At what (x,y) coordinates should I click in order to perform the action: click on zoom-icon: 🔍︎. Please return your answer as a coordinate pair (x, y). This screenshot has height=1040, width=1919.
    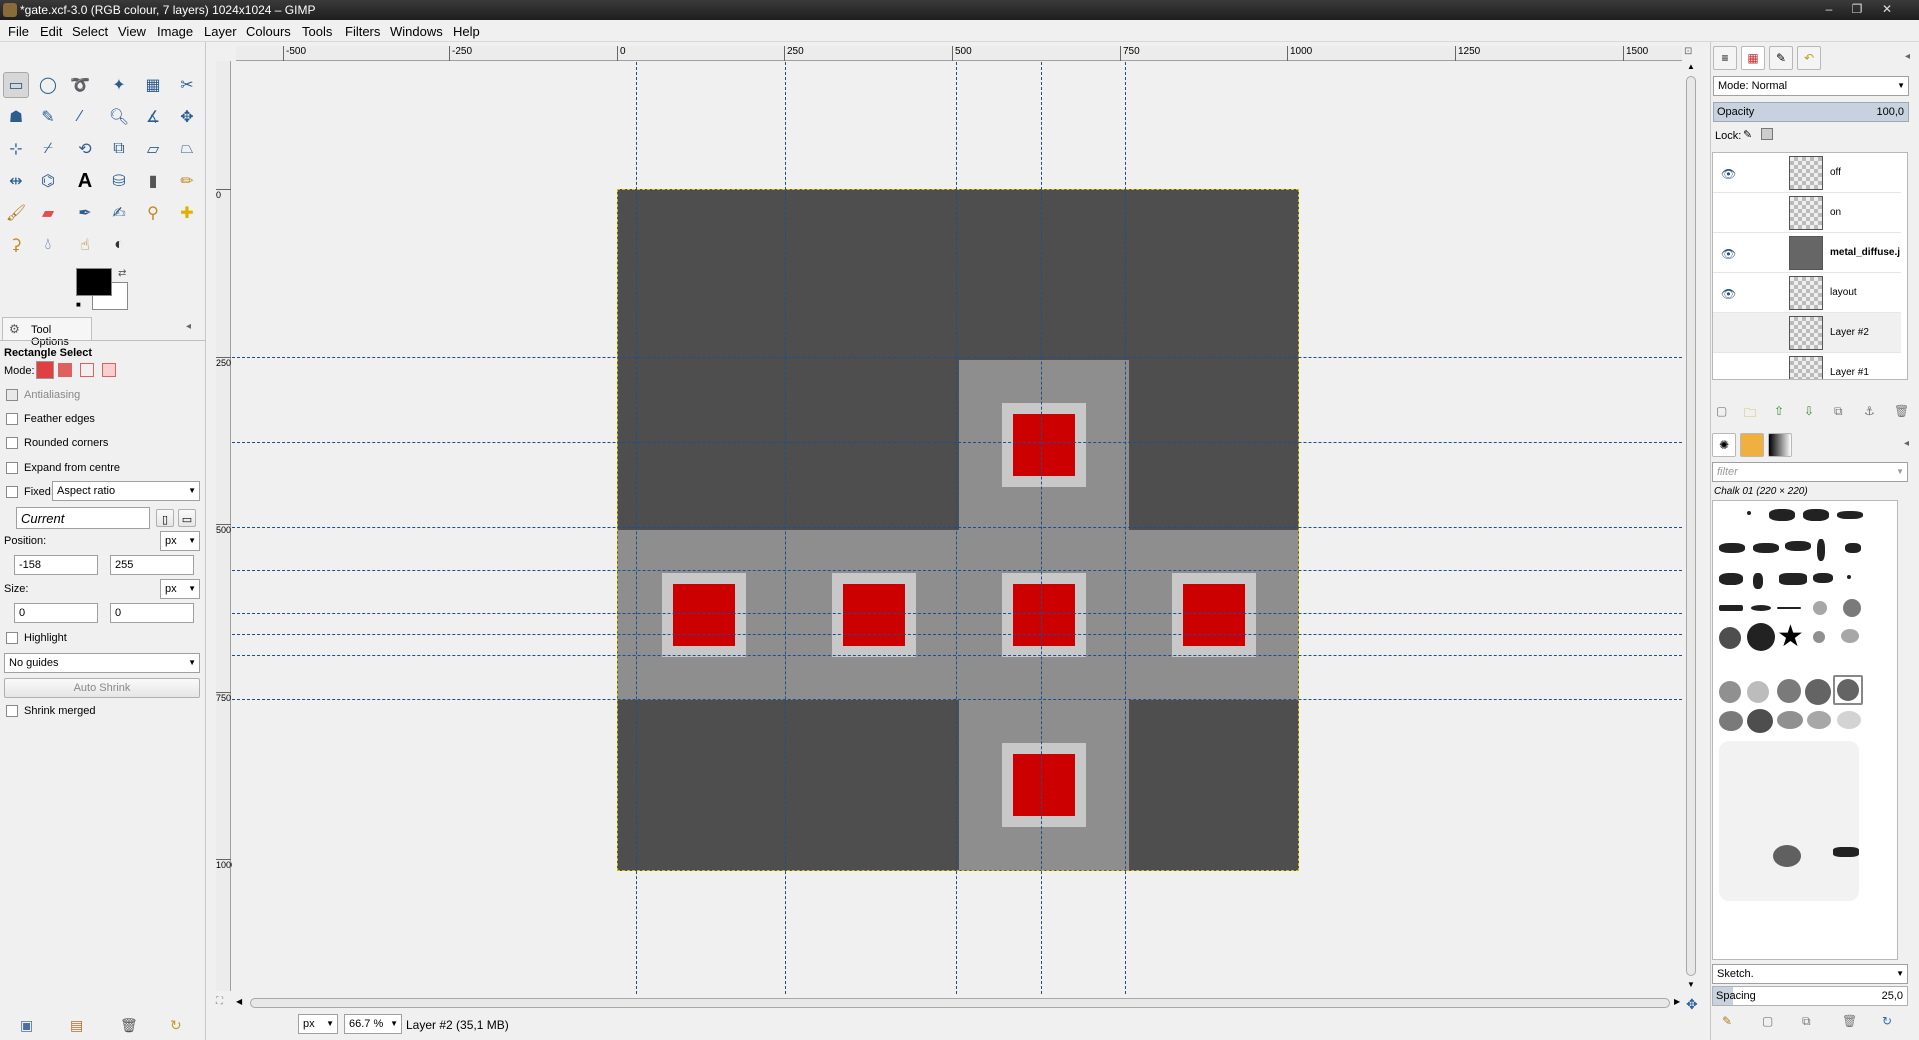
    Looking at the image, I should click on (119, 117).